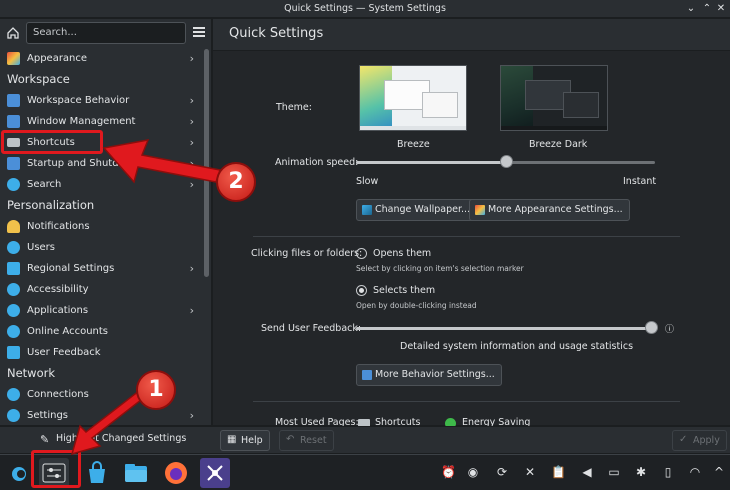  I want to click on applications-icon, so click(13, 310).